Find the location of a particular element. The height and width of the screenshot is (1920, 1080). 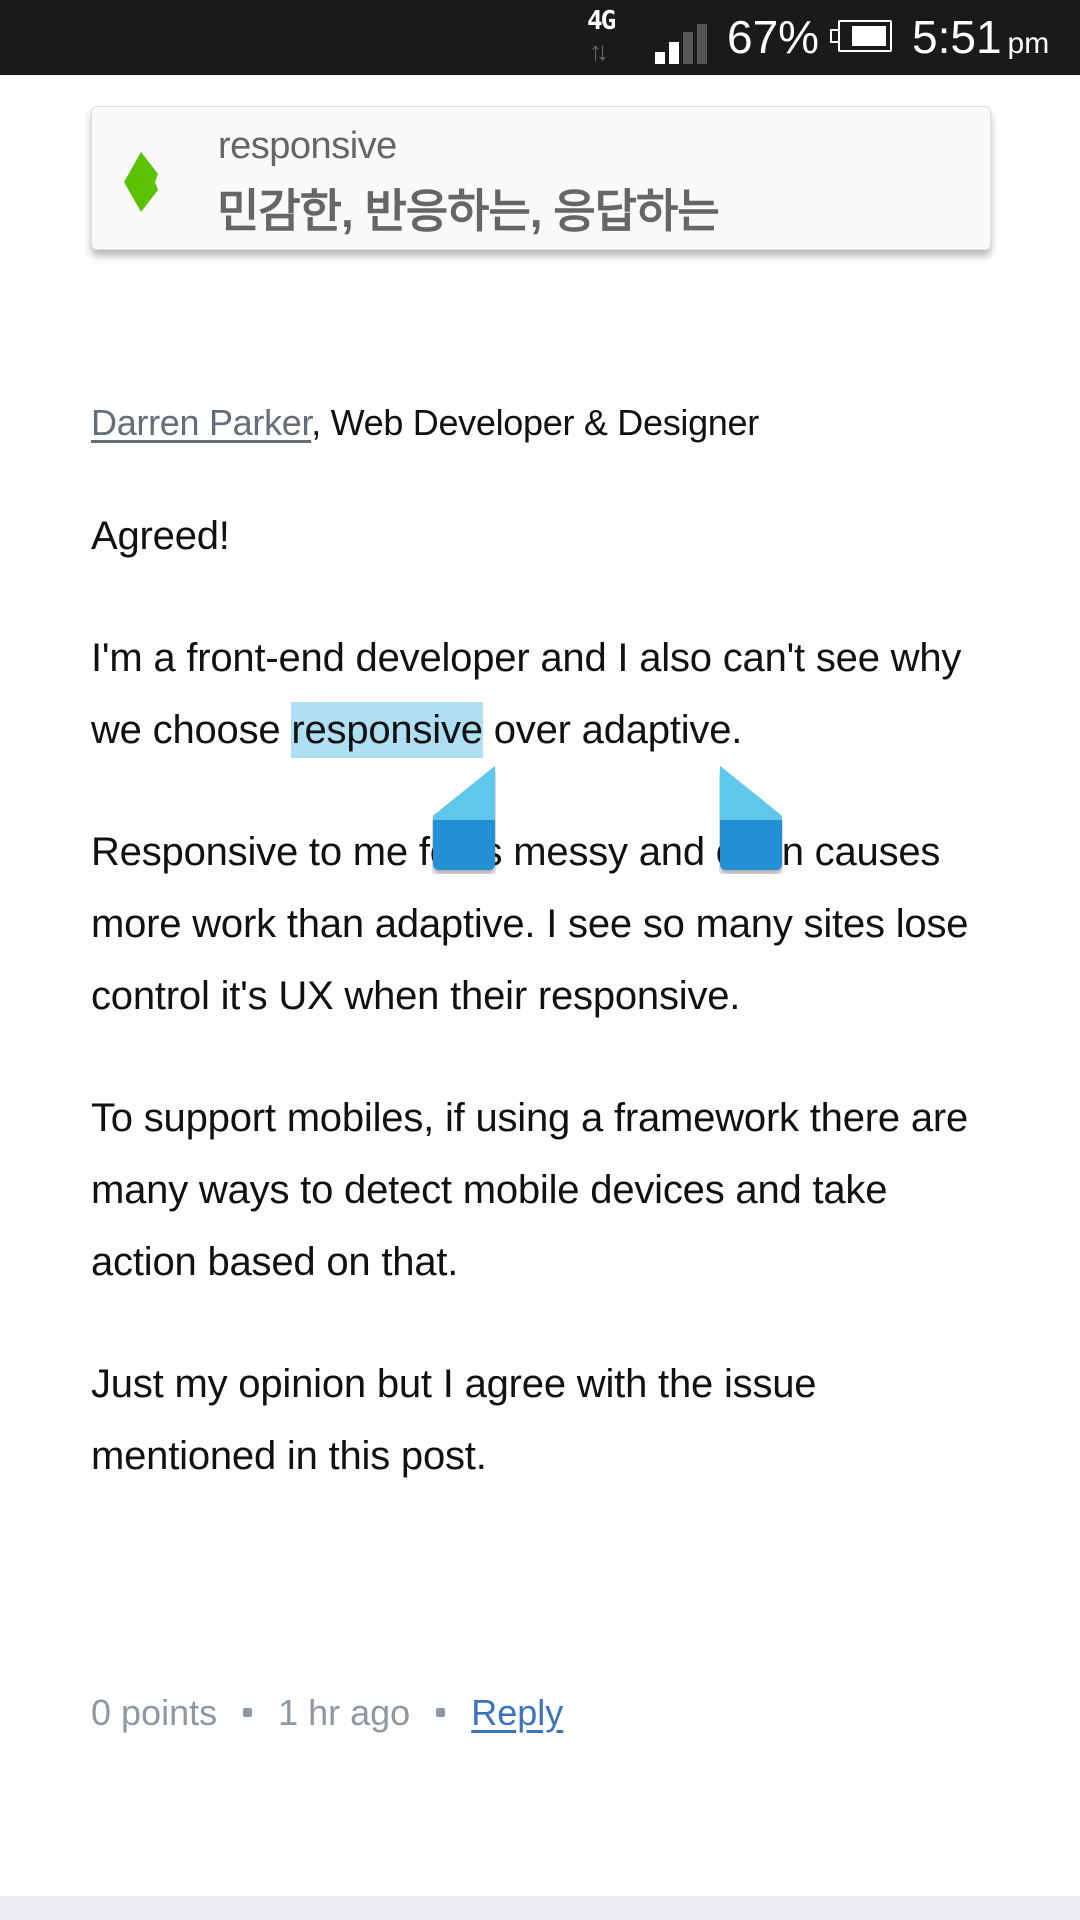

status-bar: 4G ↑↓ 67% 5:51 pm is located at coordinates (540, 37).